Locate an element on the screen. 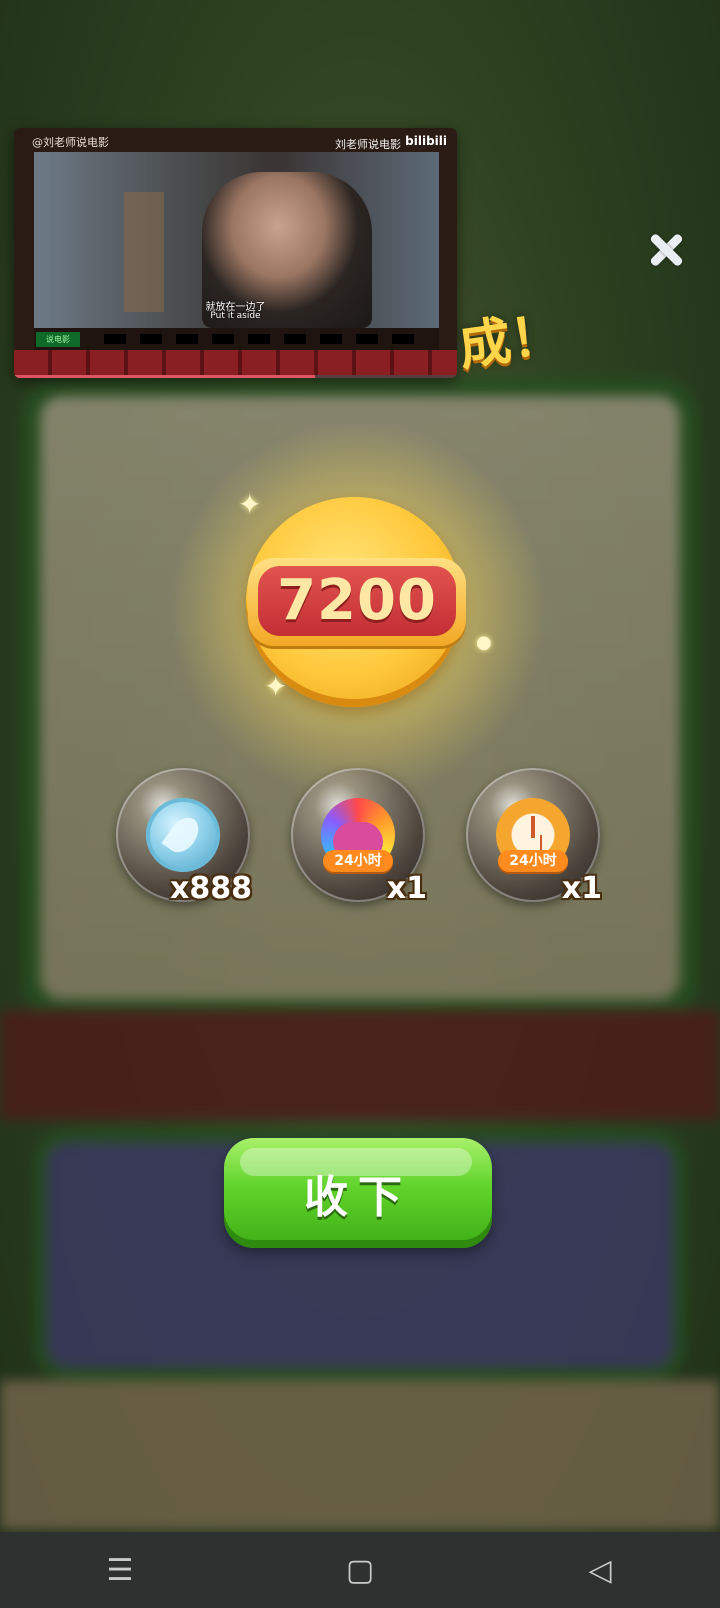 Image resolution: width=720 pixels, height=1608 pixels. video-subtitle-en: Put it aside is located at coordinates (235, 316).